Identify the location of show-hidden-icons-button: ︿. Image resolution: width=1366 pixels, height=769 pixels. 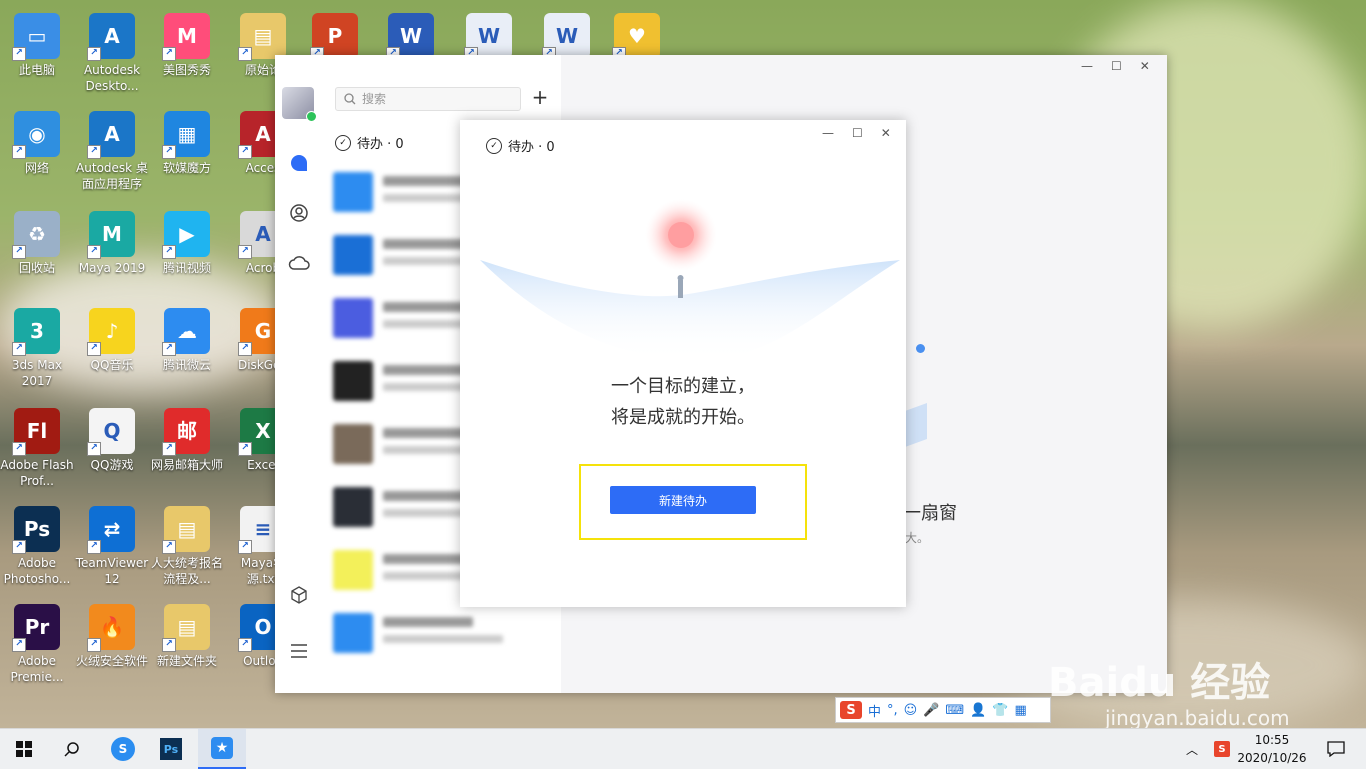
(1192, 749).